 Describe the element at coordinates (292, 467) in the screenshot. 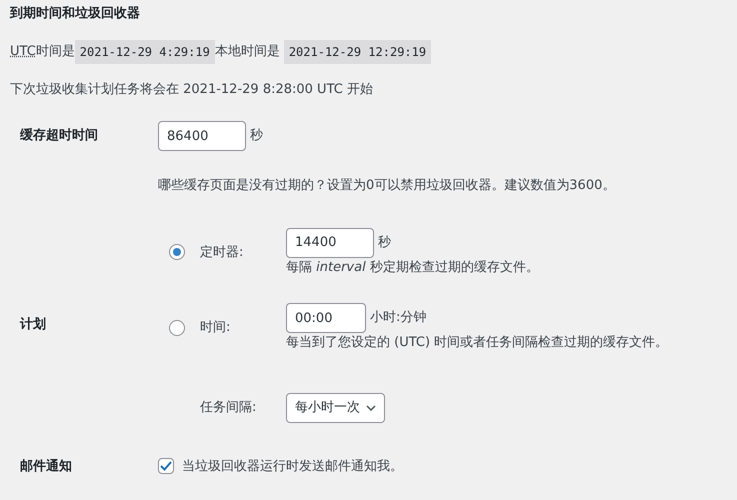

I see `checkbox-label: 当垃圾回收器运行时发送邮件通知我。` at that location.